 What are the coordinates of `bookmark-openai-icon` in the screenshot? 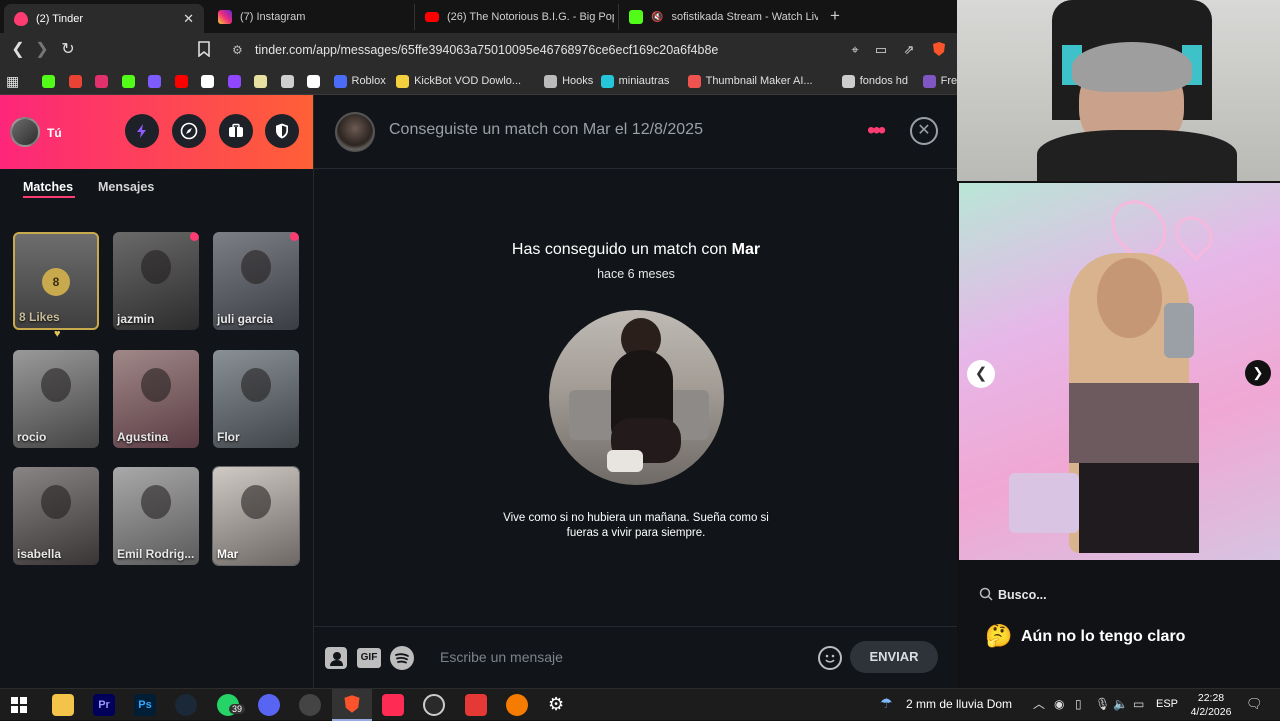 It's located at (287, 81).